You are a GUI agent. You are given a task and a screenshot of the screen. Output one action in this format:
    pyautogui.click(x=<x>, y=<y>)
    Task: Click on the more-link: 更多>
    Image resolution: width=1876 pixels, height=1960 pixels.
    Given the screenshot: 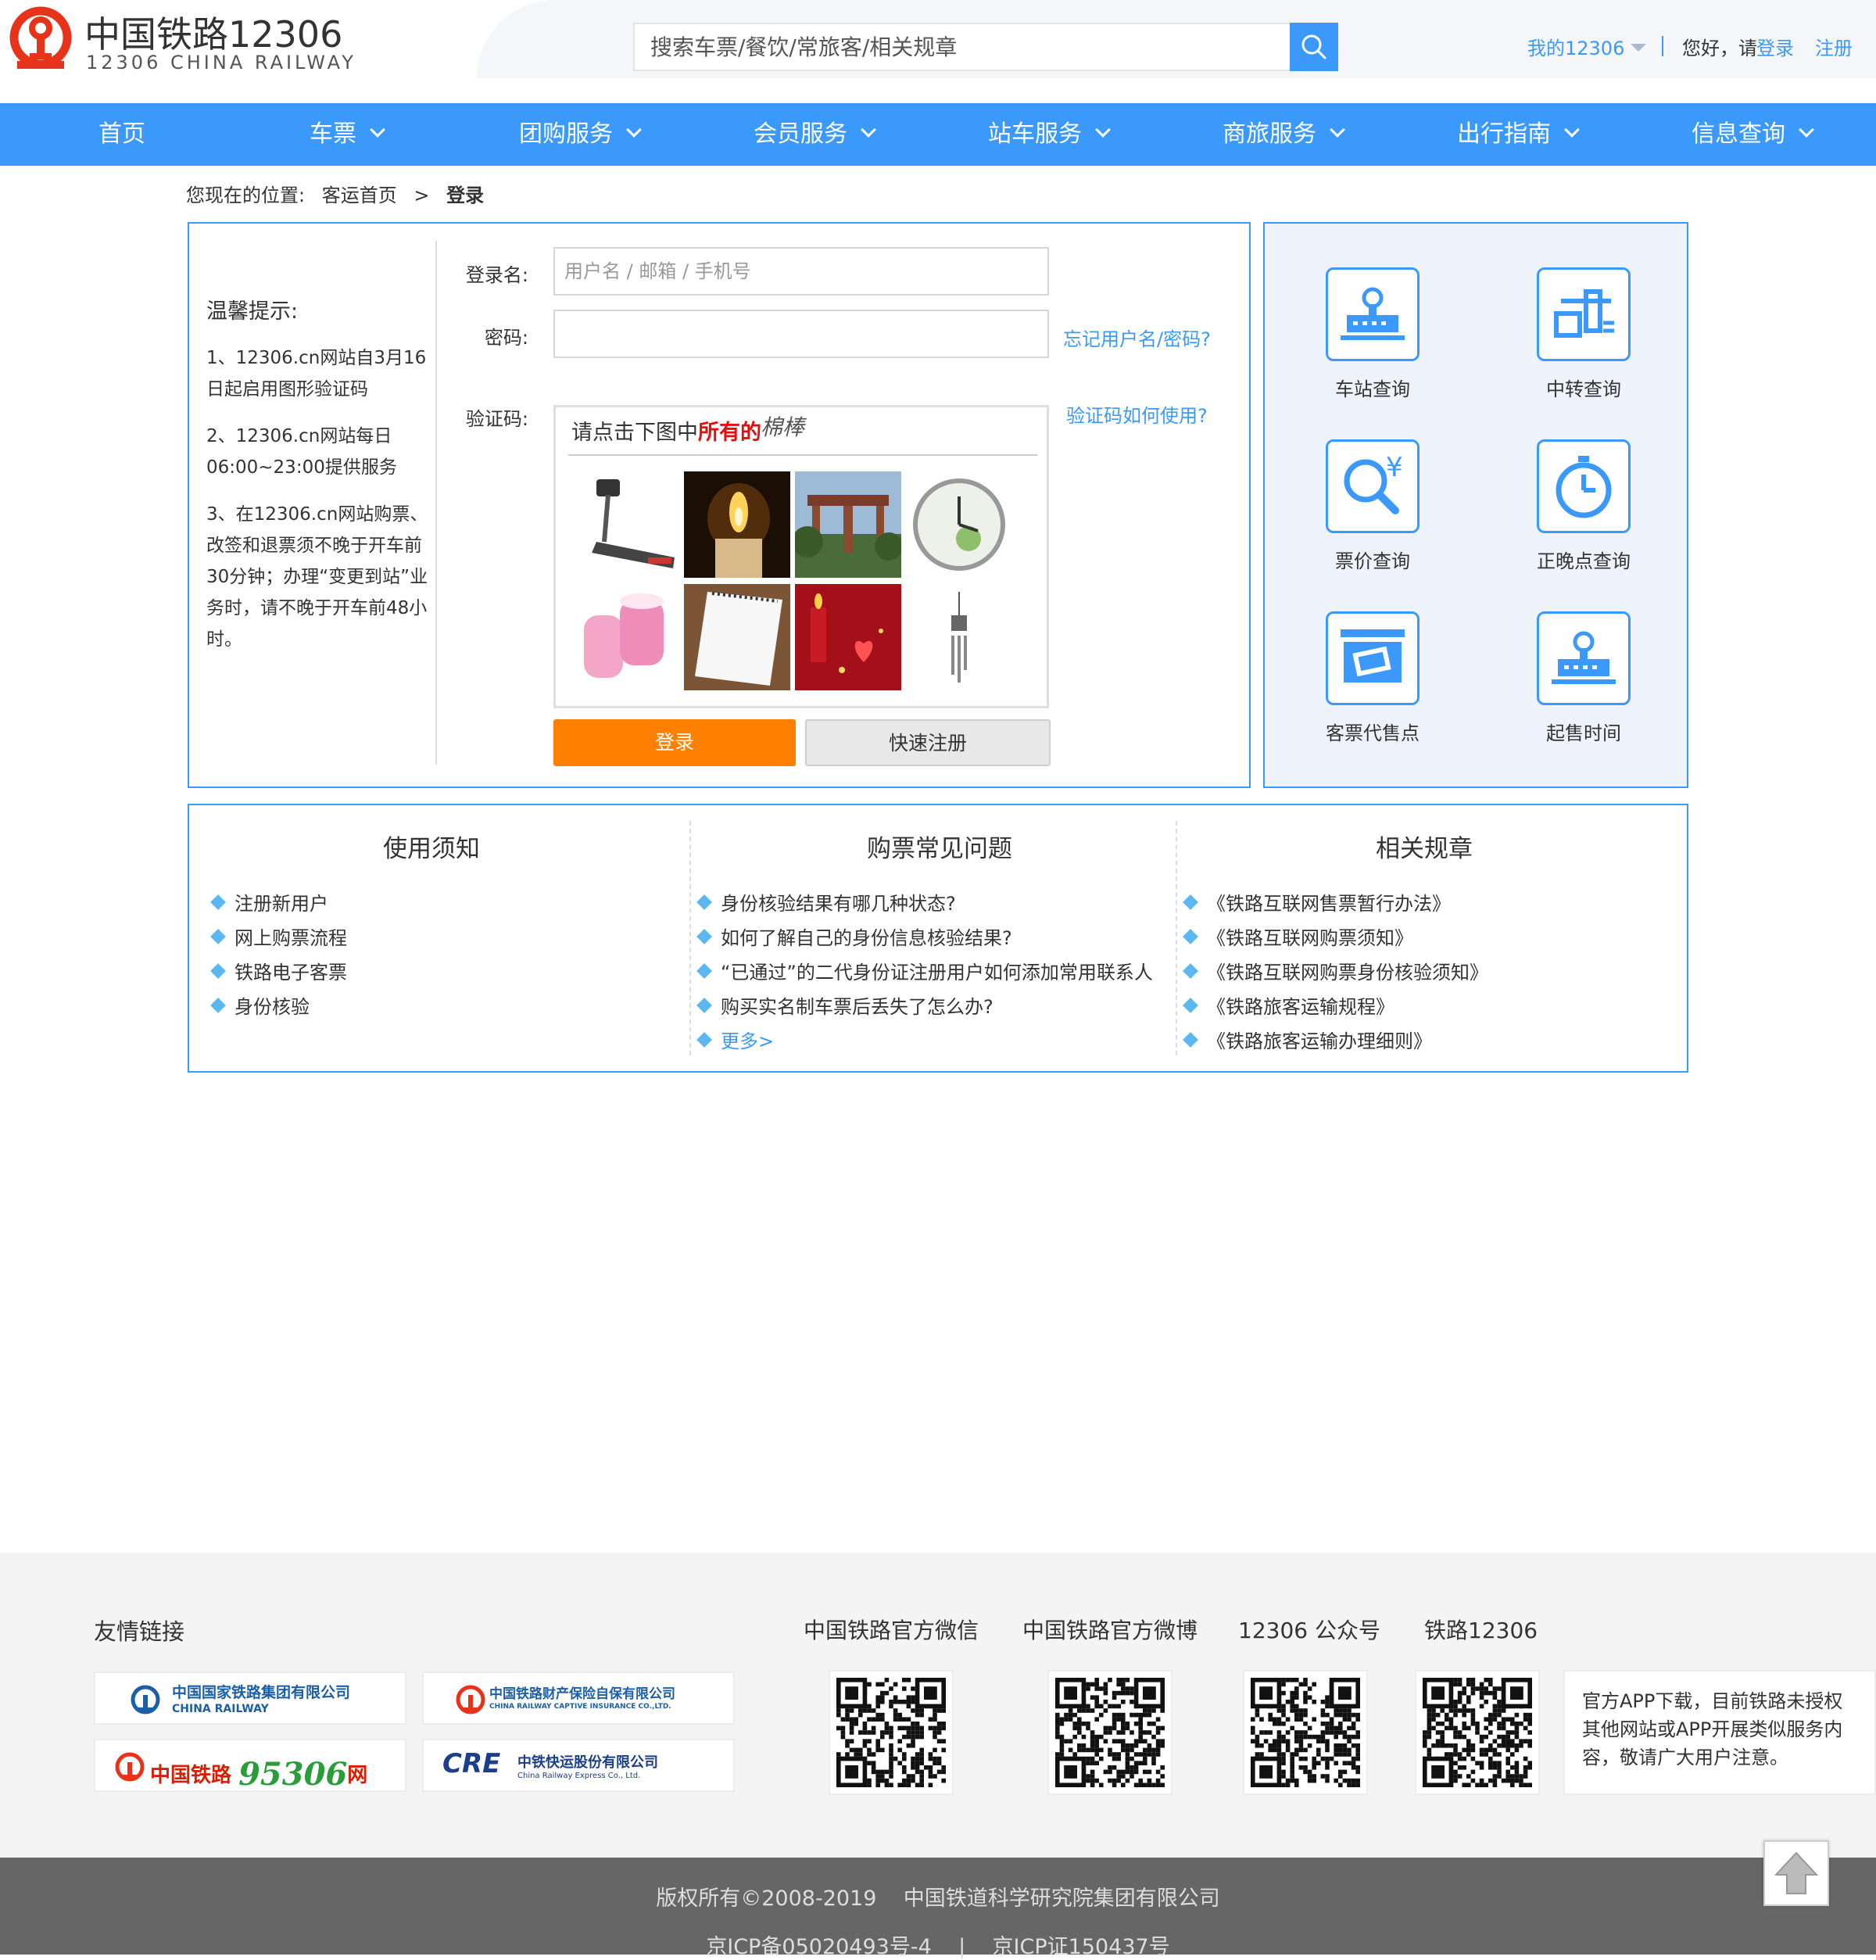 What is the action you would take?
    pyautogui.click(x=924, y=1041)
    